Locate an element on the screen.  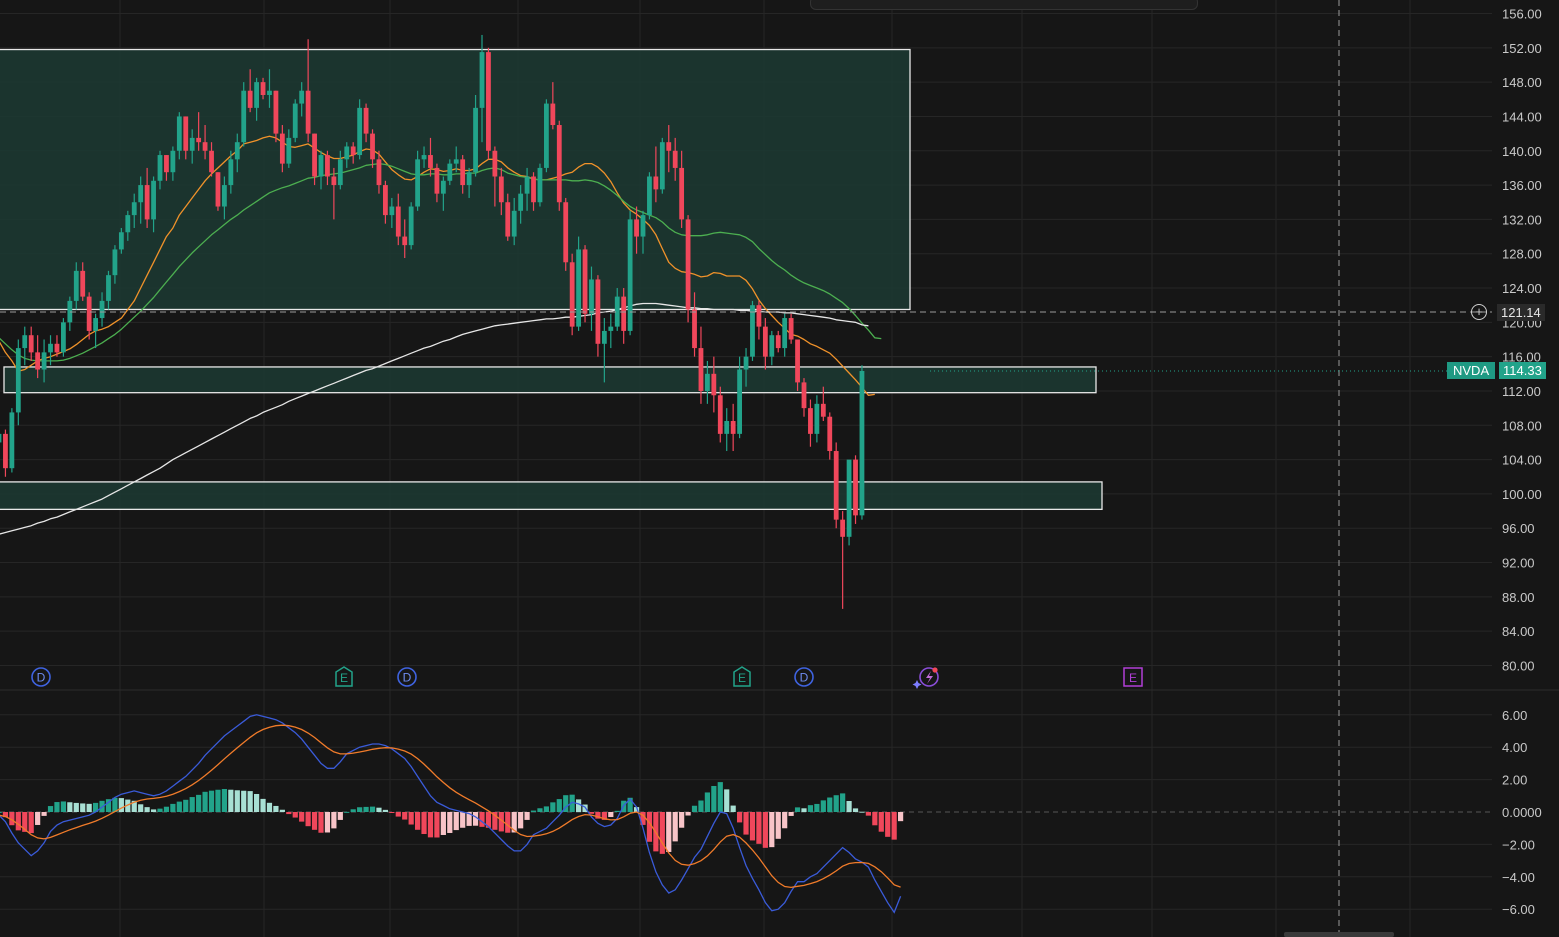
price-tick-label: 96.00 is located at coordinates (1518, 528).